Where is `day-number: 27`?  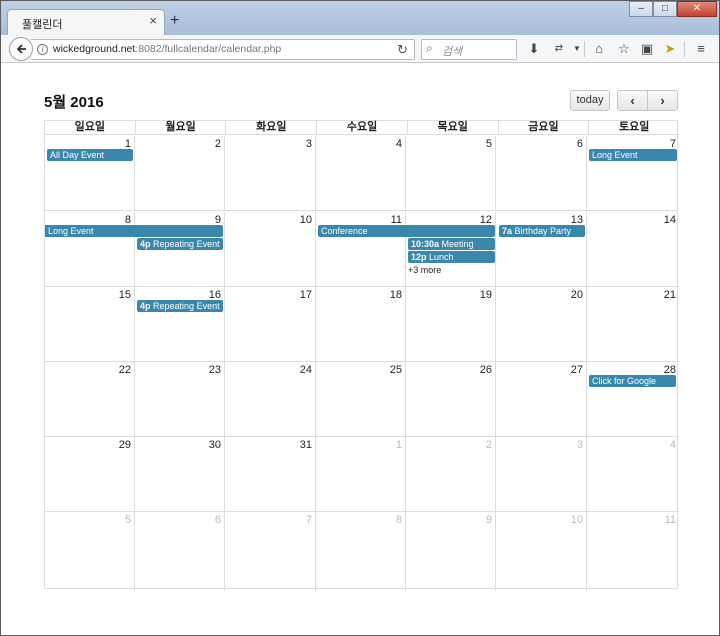
day-number: 27 is located at coordinates (577, 370).